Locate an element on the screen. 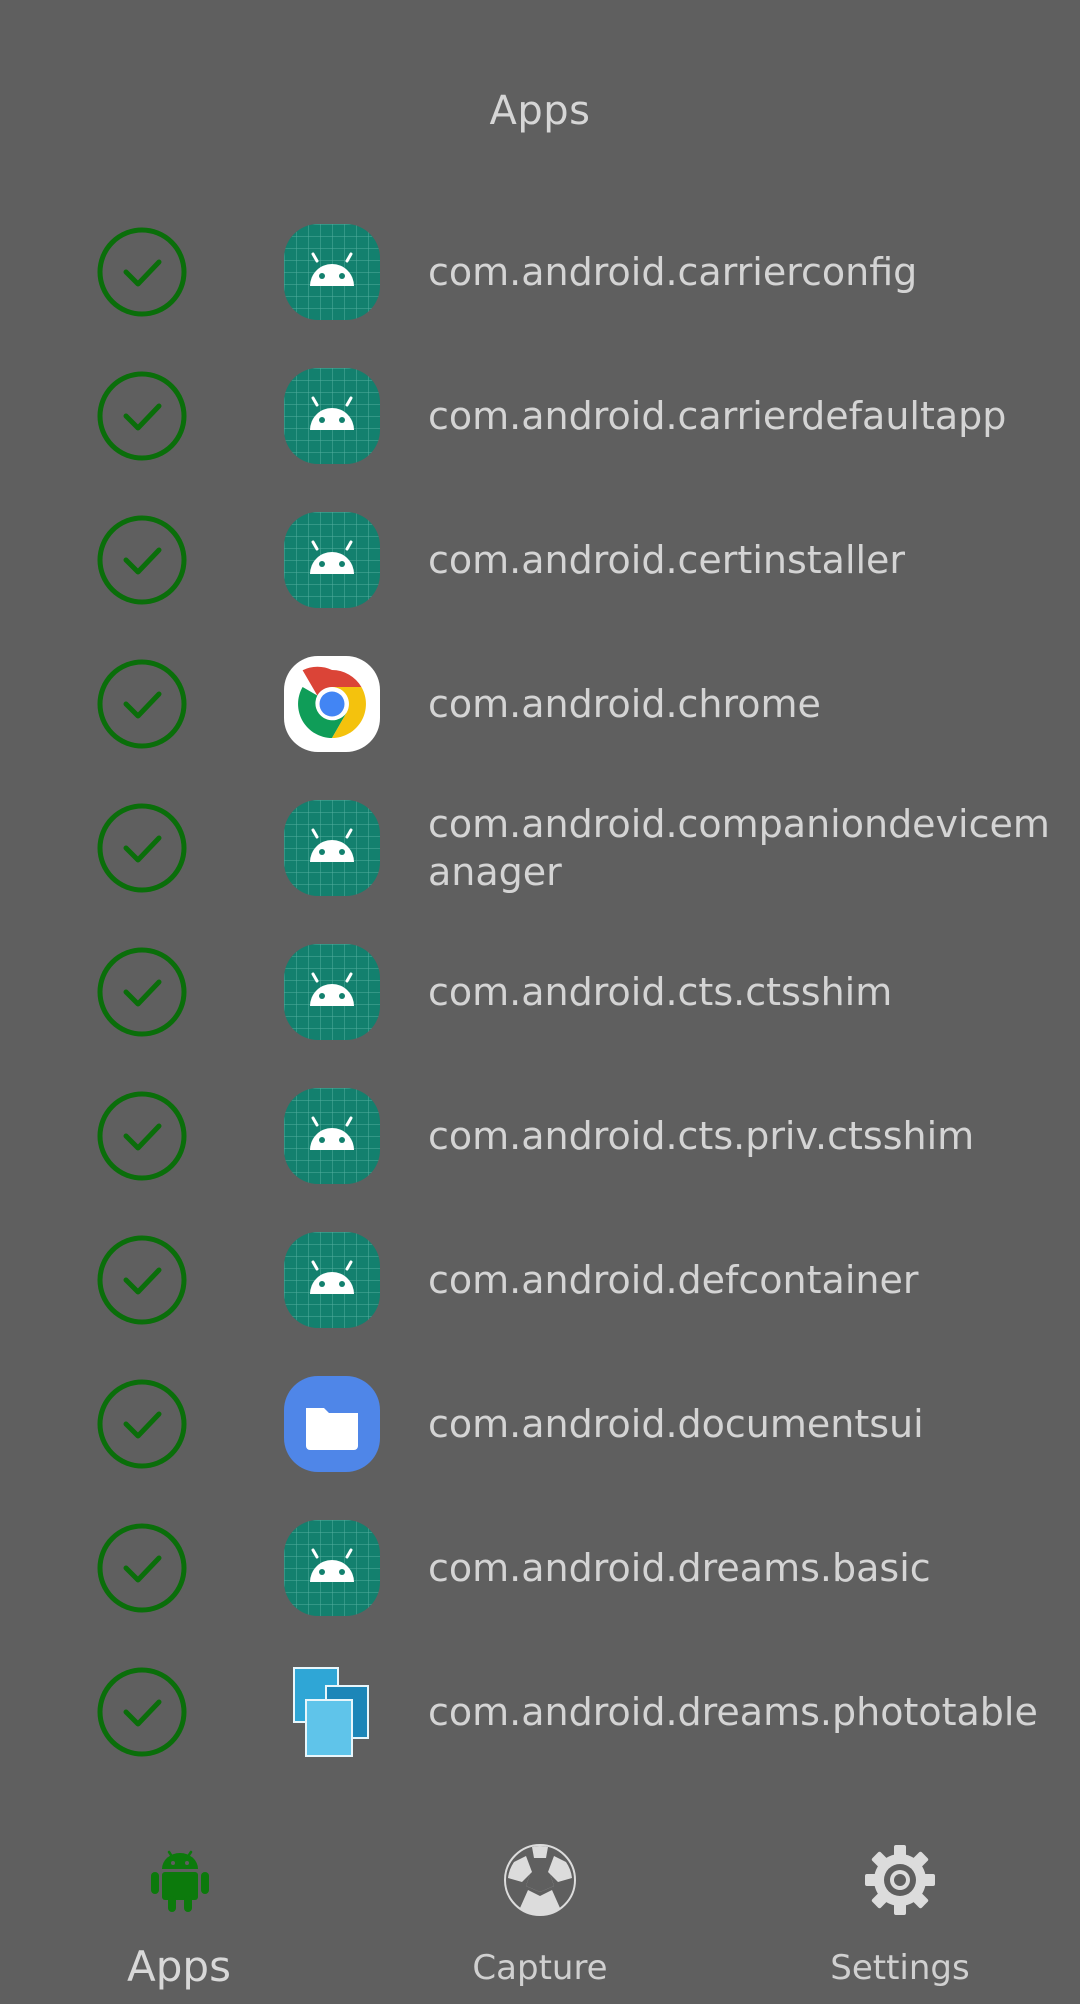  app-list-item: com.android.carrierconfig is located at coordinates (540, 272).